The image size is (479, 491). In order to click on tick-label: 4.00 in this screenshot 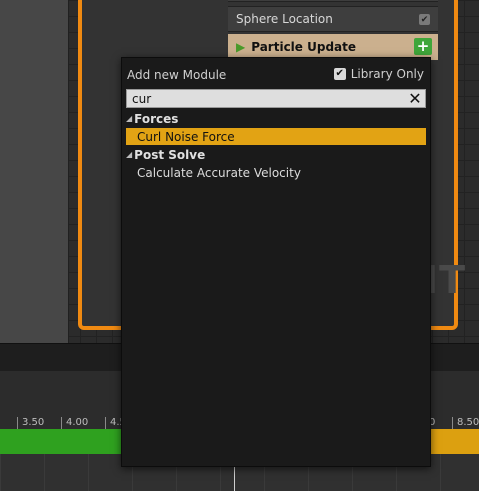, I will do `click(74, 423)`.